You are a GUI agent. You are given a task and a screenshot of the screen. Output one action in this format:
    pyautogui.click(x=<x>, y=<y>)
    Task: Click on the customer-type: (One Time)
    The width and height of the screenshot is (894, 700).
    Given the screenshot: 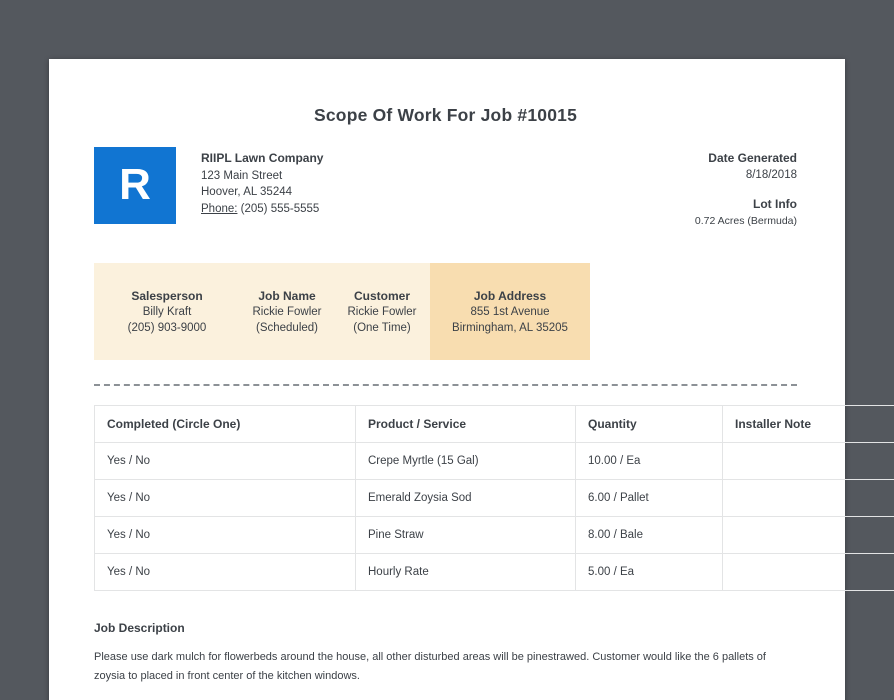 What is the action you would take?
    pyautogui.click(x=382, y=327)
    